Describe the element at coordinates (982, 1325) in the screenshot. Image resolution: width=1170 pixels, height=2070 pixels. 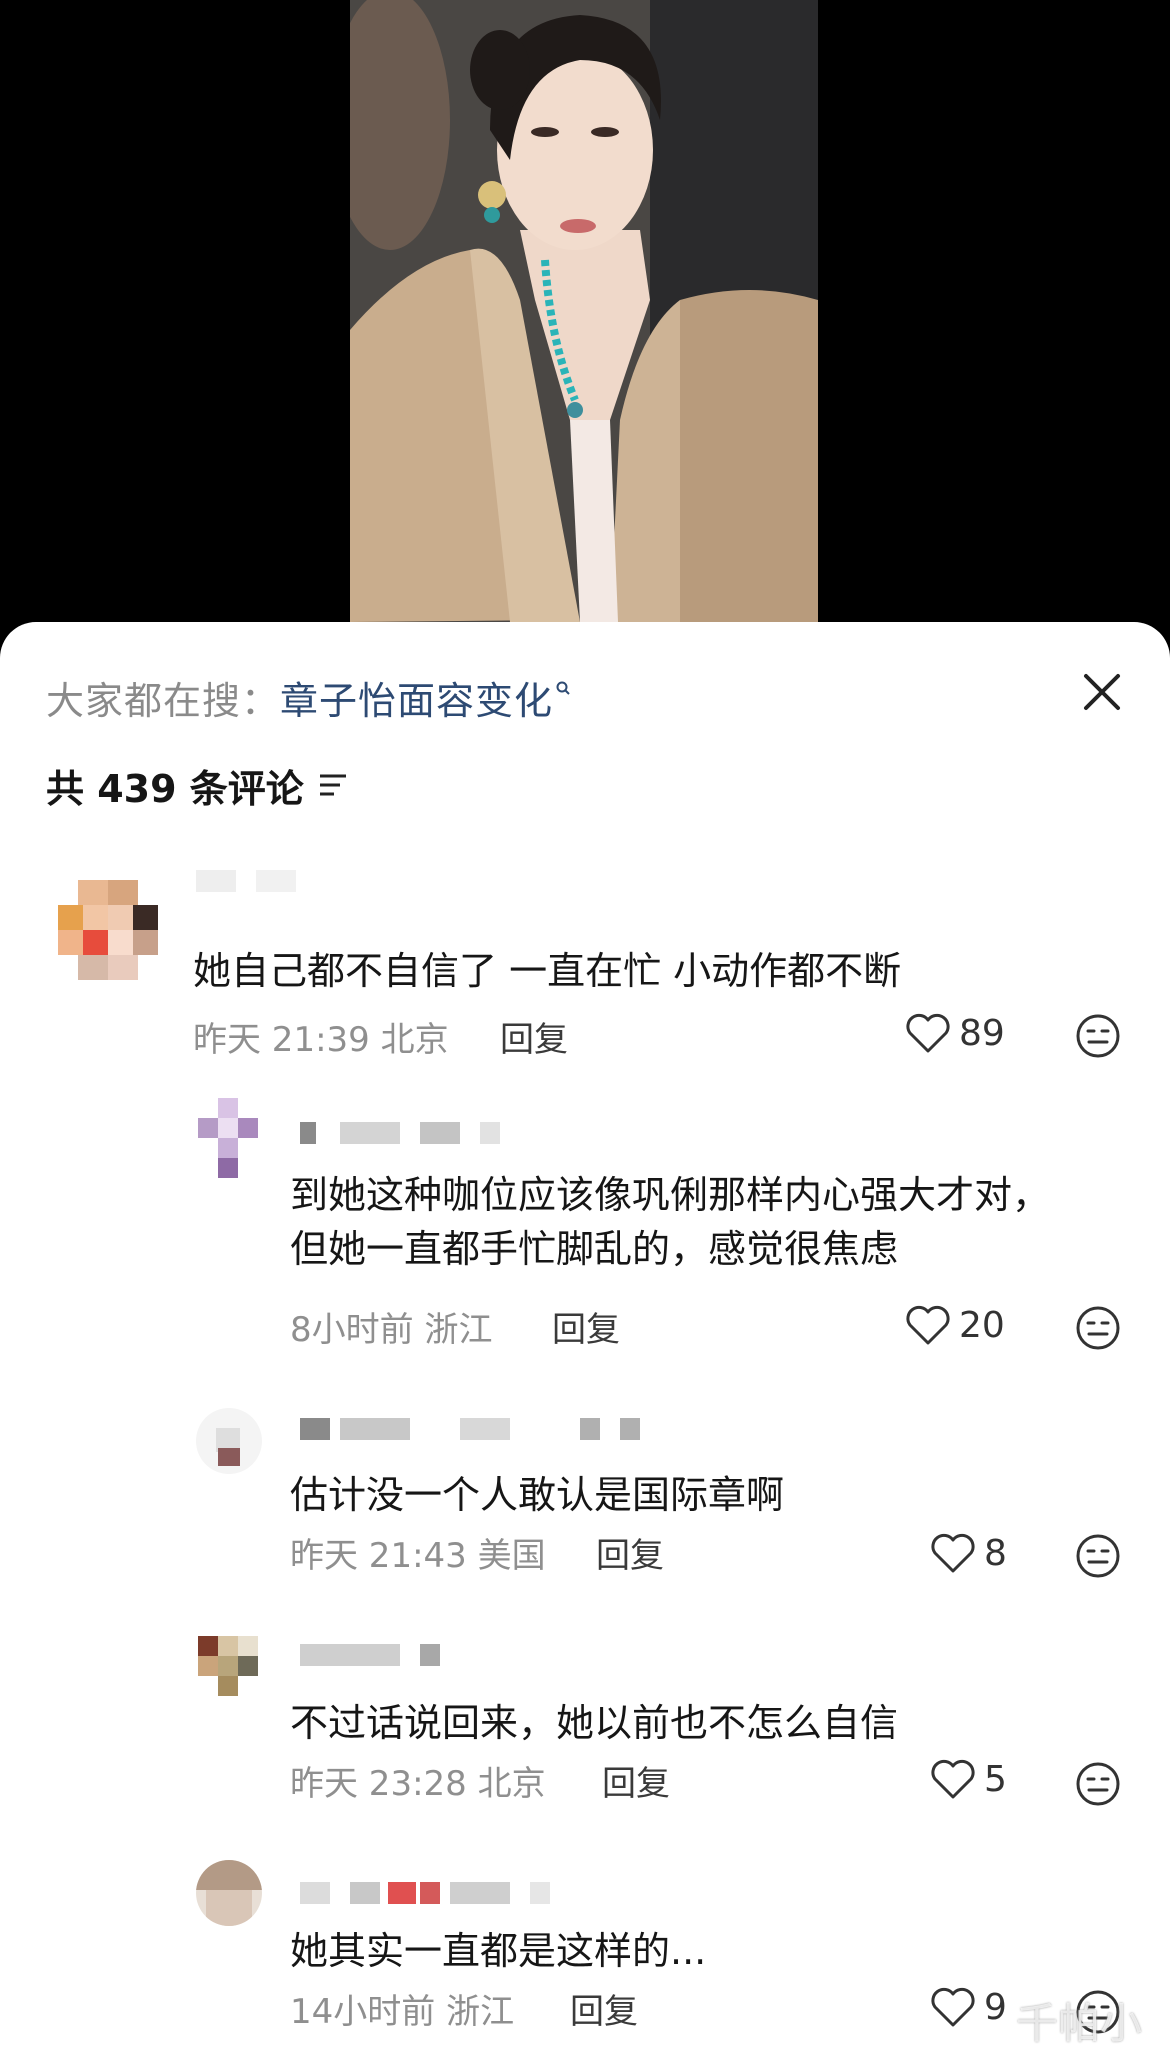
I see `like-count: 20` at that location.